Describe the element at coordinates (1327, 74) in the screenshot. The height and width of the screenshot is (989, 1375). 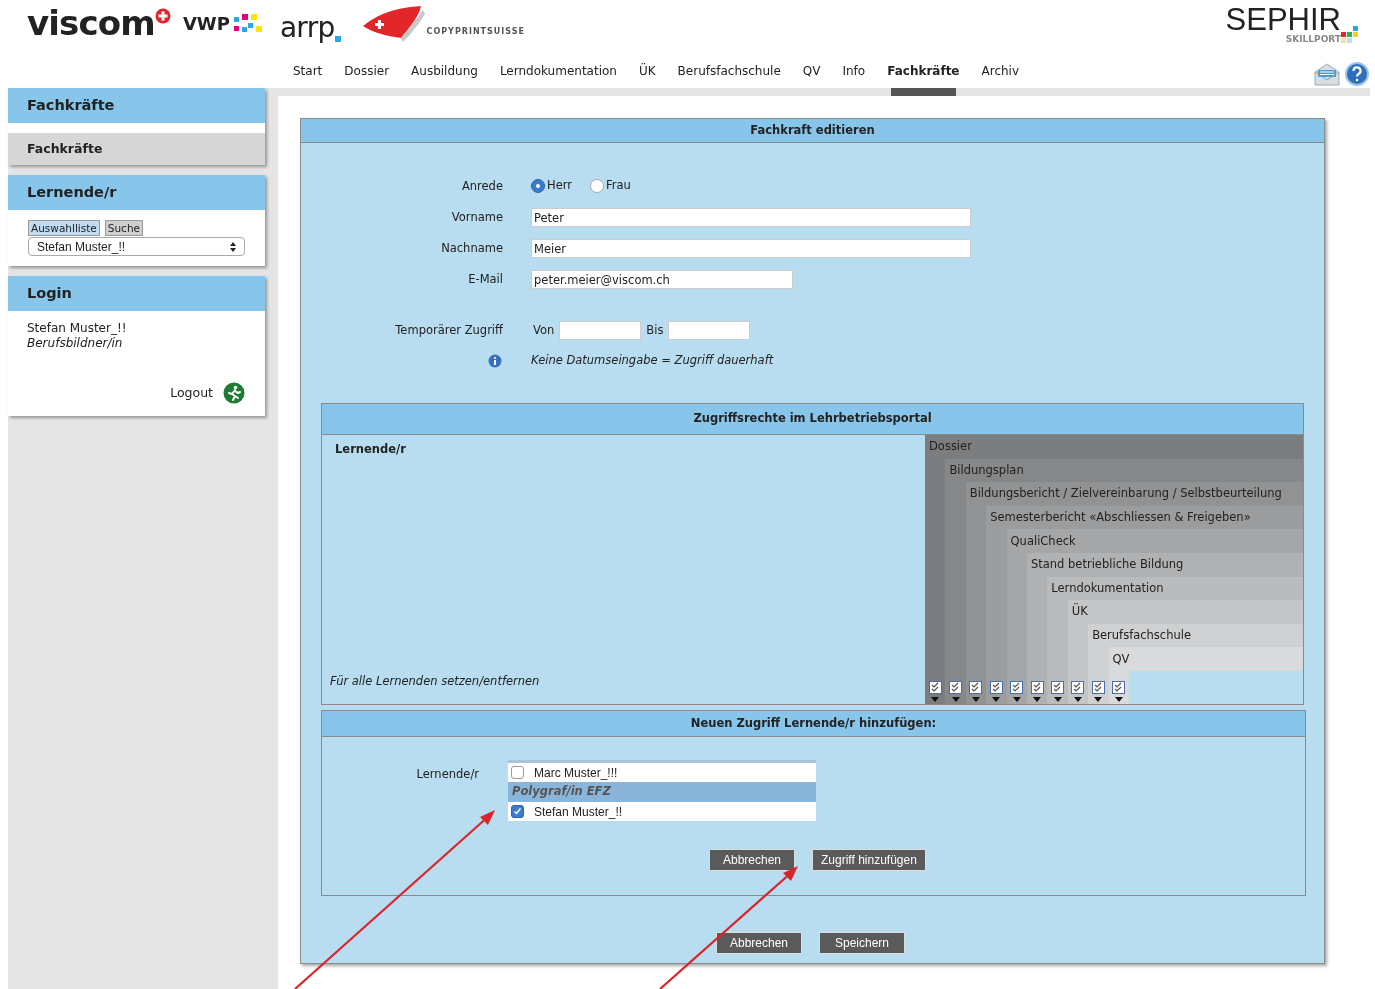
I see `mail-icon` at that location.